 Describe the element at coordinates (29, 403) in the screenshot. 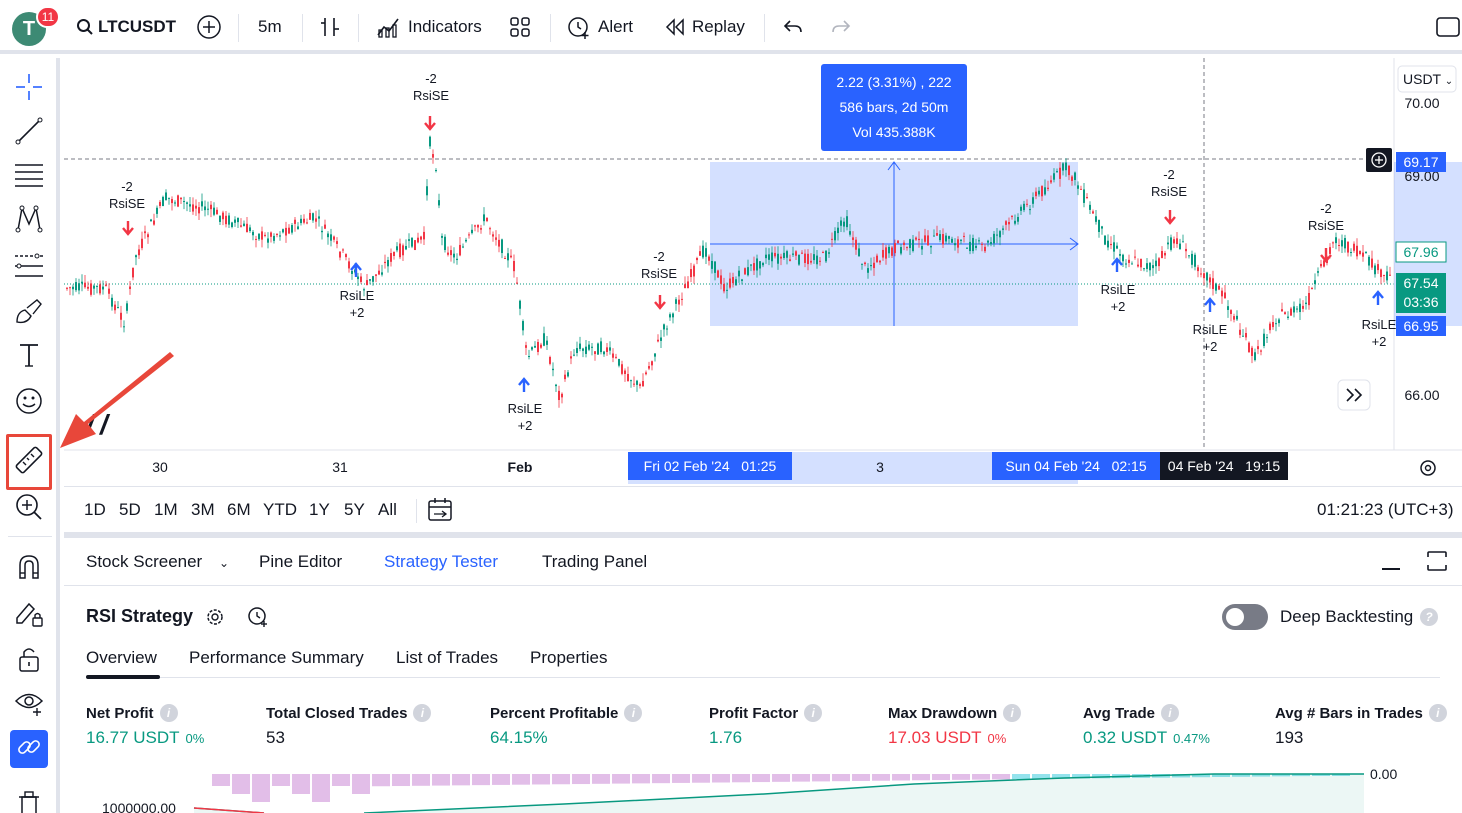

I see `emoji-tool` at that location.